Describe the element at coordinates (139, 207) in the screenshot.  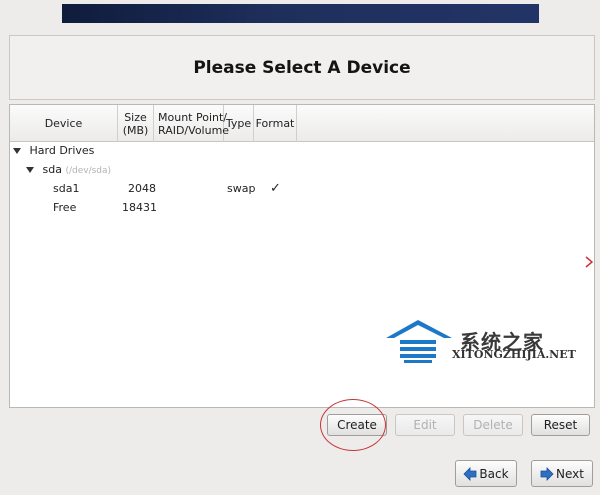
I see `row-size: 18431` at that location.